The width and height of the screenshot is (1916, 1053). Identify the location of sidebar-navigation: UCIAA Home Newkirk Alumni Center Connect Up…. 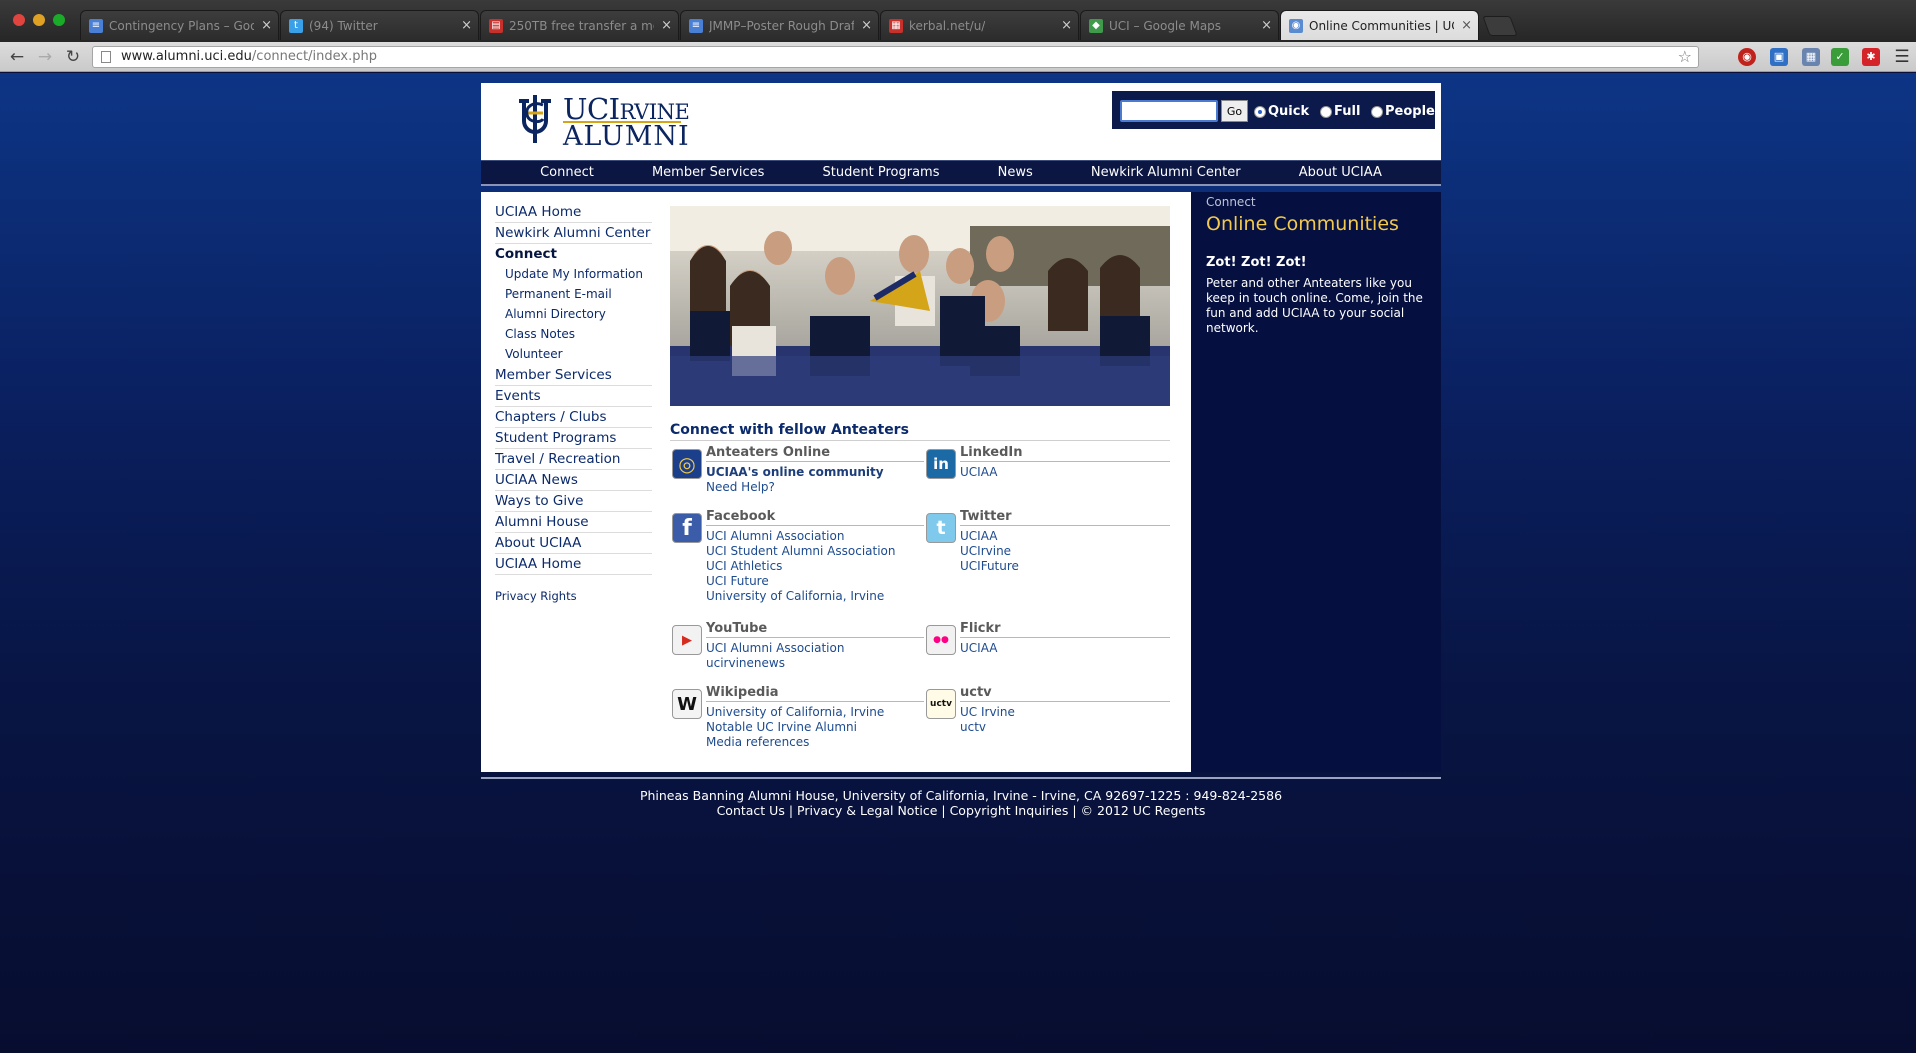
(573, 402).